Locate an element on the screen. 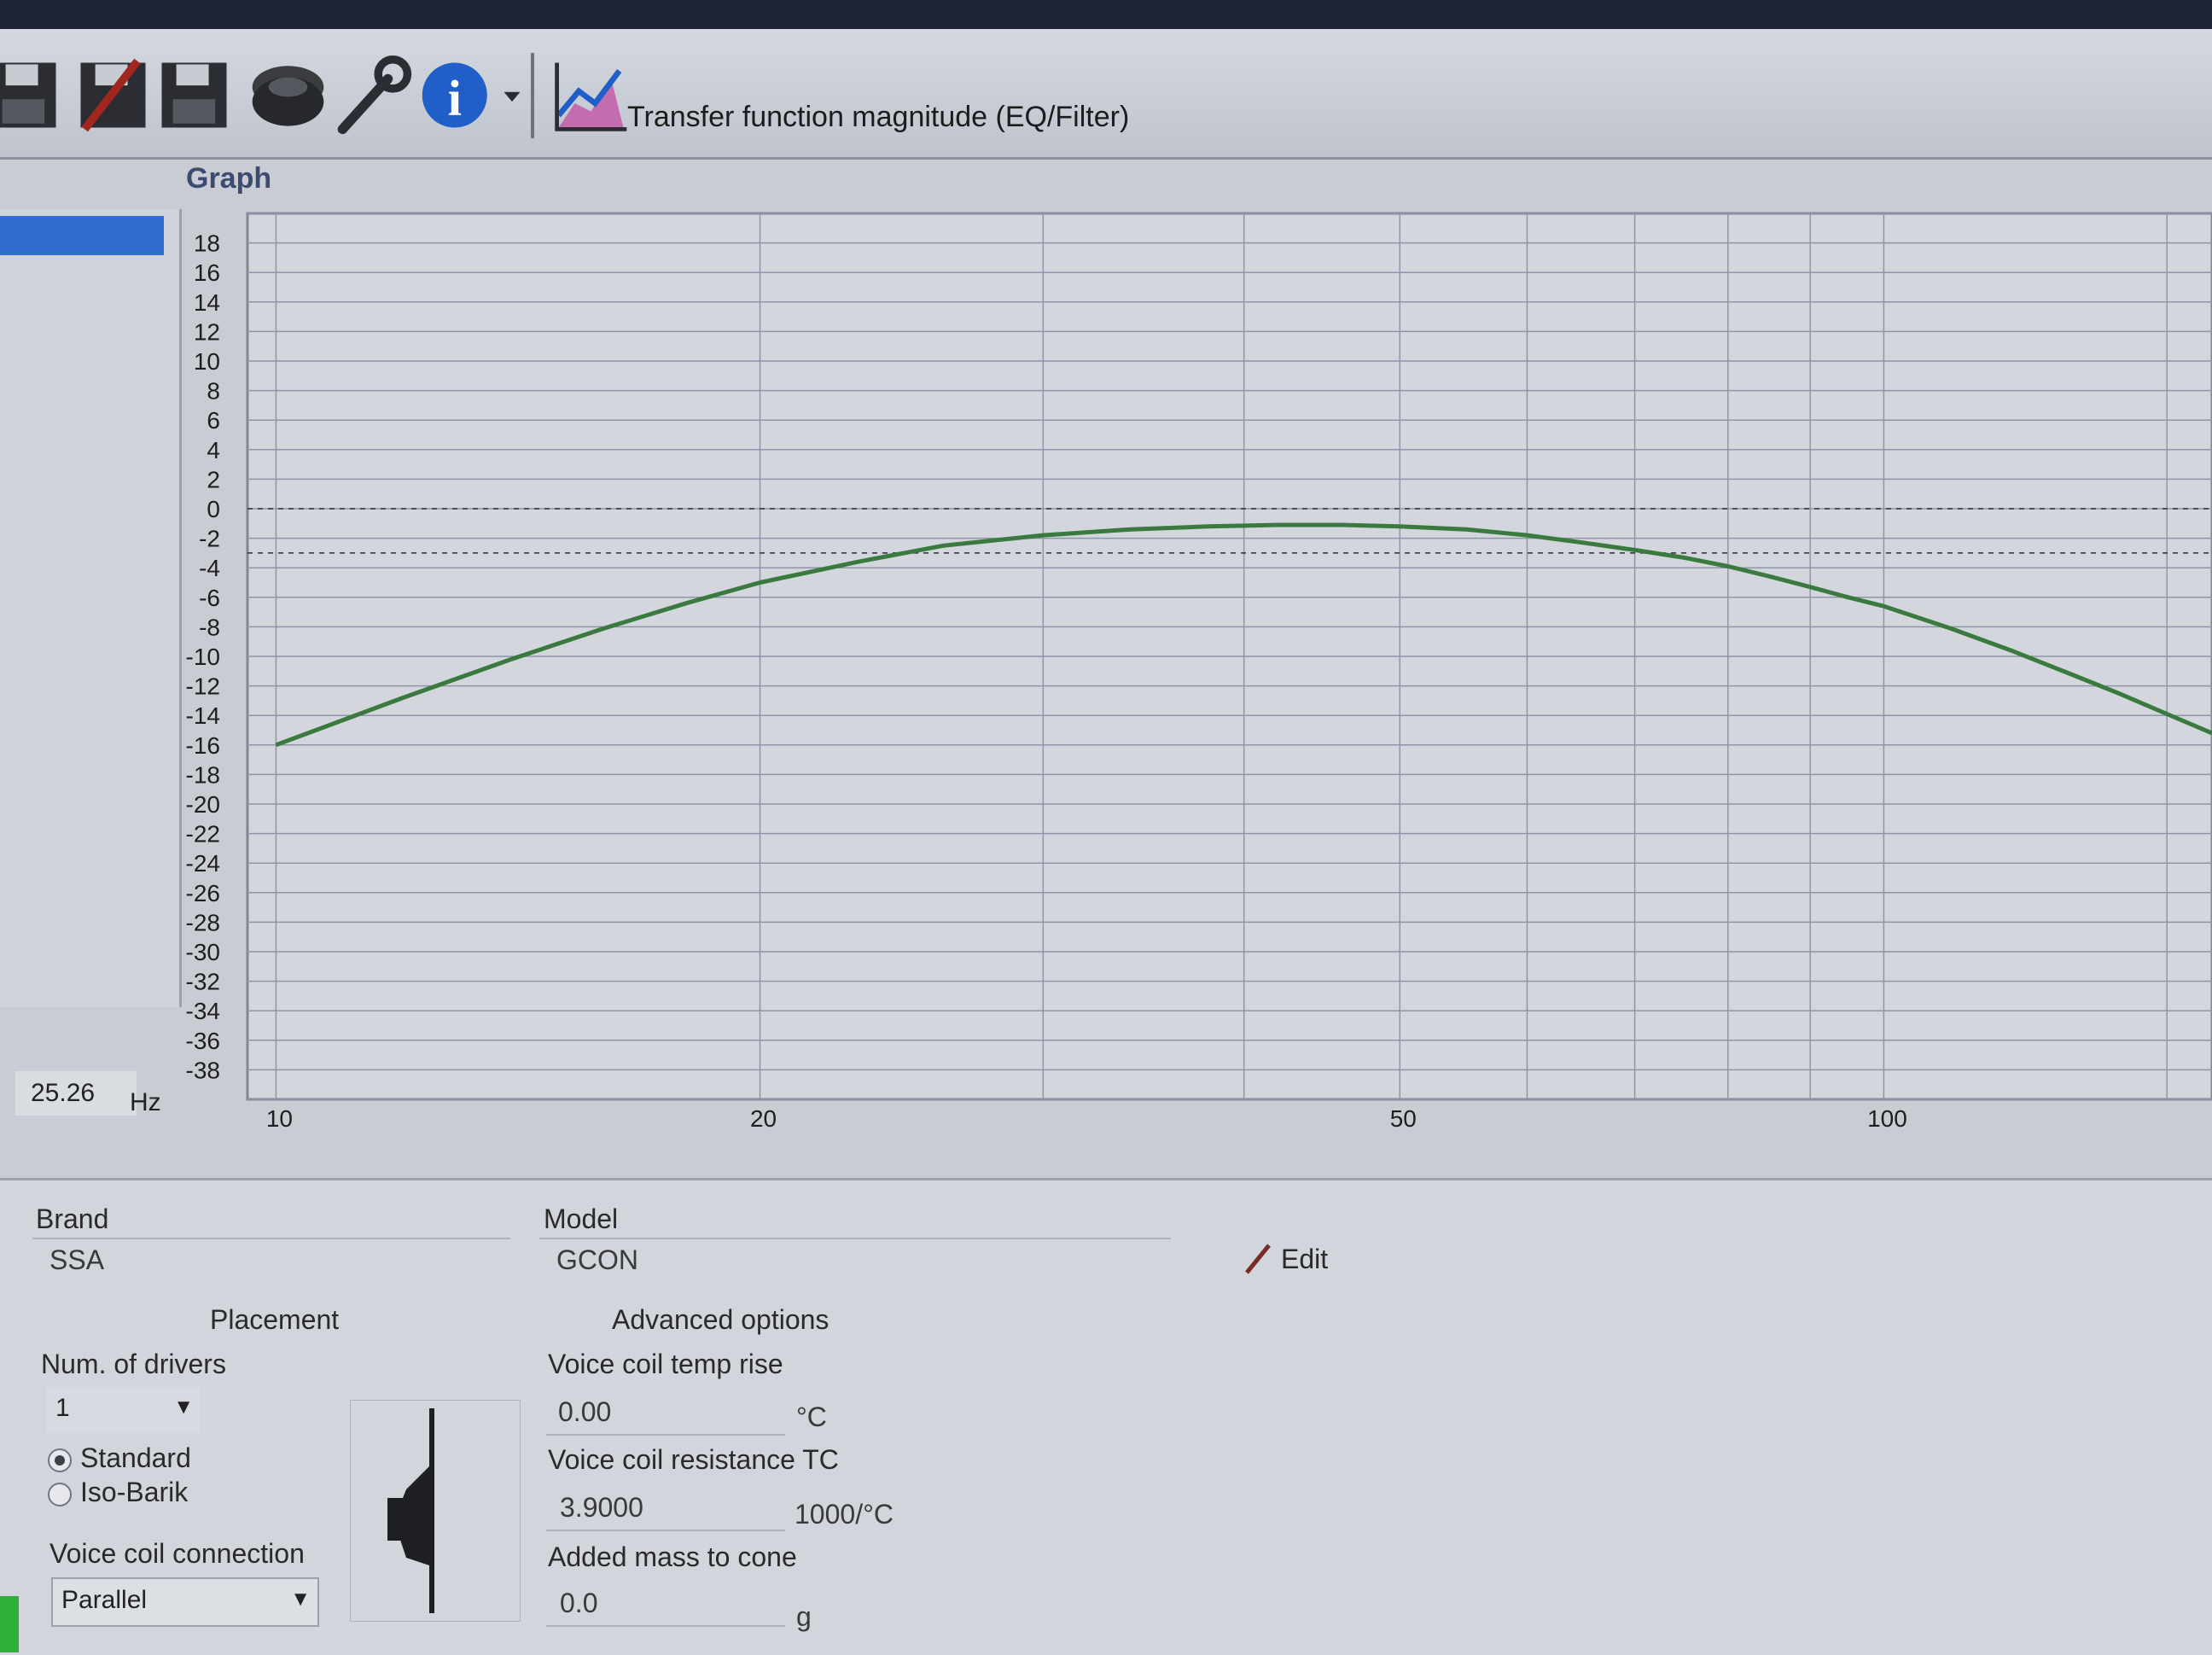 The height and width of the screenshot is (1655, 2212). y-tick-label: -12 is located at coordinates (203, 686).